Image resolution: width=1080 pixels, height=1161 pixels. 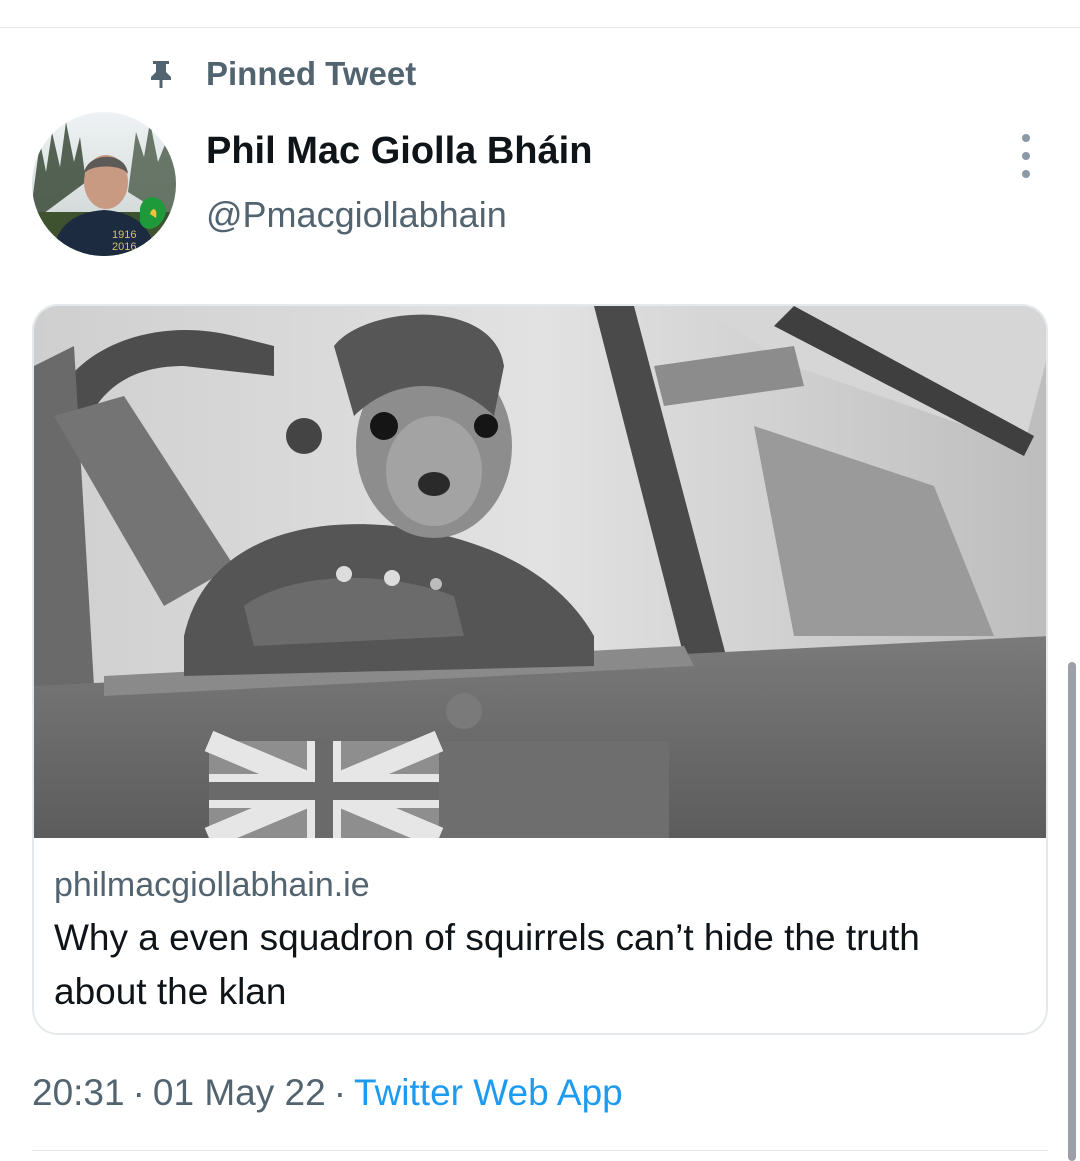 I want to click on tweet-meta: 20:31 · 01 May 22 · Twitter Web App, so click(x=327, y=1093).